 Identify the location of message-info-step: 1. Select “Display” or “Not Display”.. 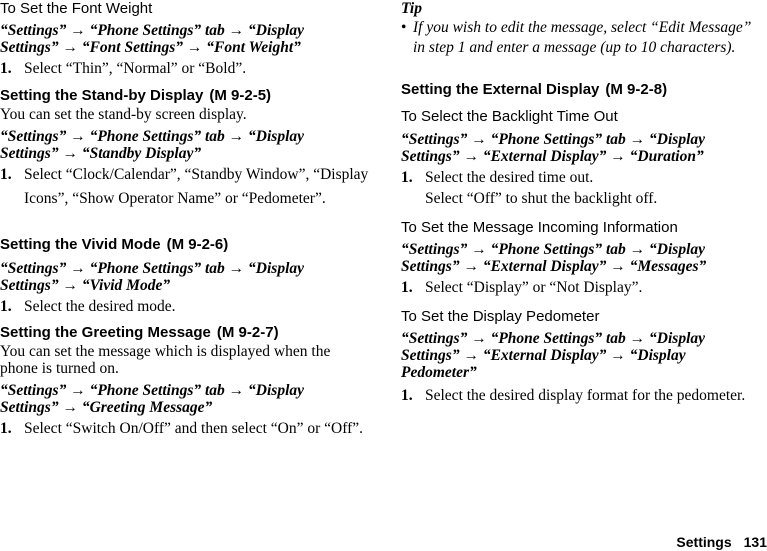
(584, 288).